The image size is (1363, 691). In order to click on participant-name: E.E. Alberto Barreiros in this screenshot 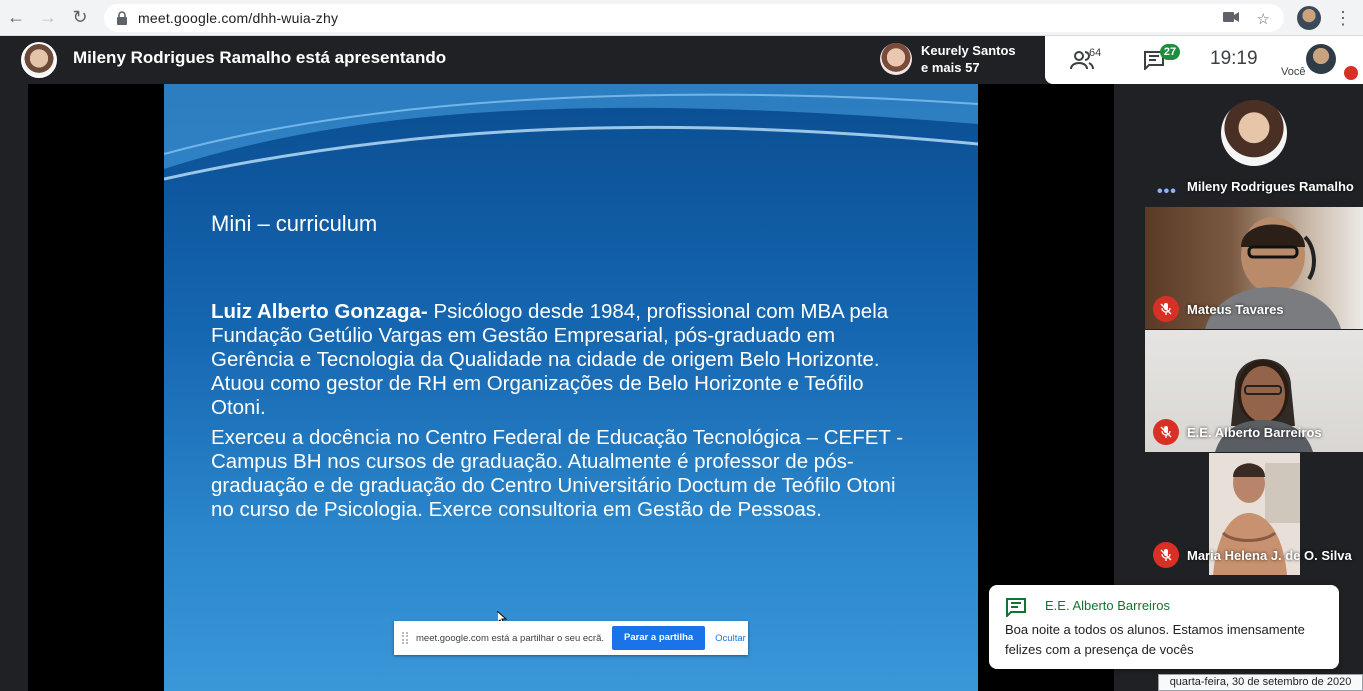, I will do `click(1254, 432)`.